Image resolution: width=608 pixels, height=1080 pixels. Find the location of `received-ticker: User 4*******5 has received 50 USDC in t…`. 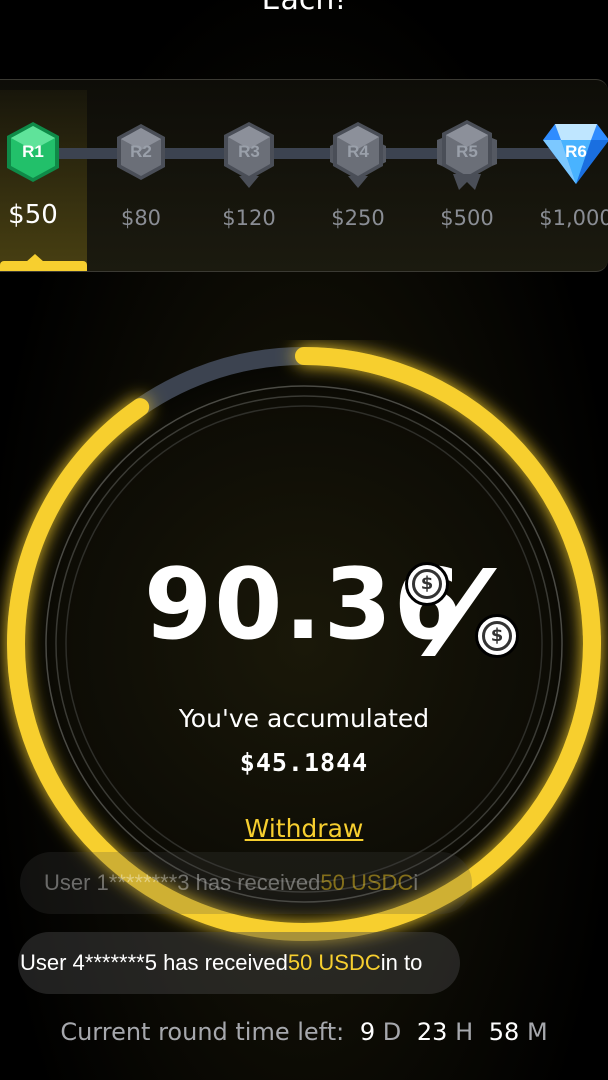

received-ticker: User 4*******5 has received 50 USDC in t… is located at coordinates (239, 963).